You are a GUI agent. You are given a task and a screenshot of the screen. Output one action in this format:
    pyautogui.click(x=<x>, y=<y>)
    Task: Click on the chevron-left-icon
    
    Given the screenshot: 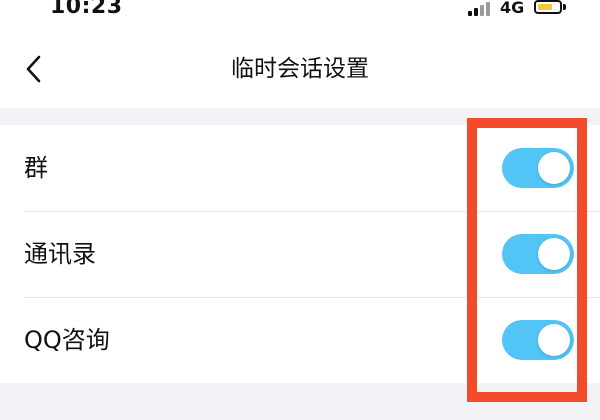 What is the action you would take?
    pyautogui.click(x=33, y=69)
    